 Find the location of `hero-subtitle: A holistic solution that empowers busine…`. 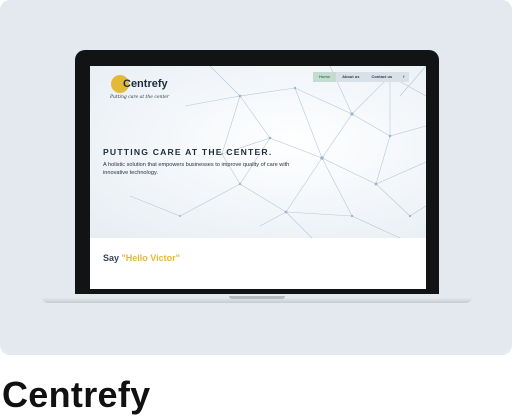

hero-subtitle: A holistic solution that empowers busine… is located at coordinates (196, 169).